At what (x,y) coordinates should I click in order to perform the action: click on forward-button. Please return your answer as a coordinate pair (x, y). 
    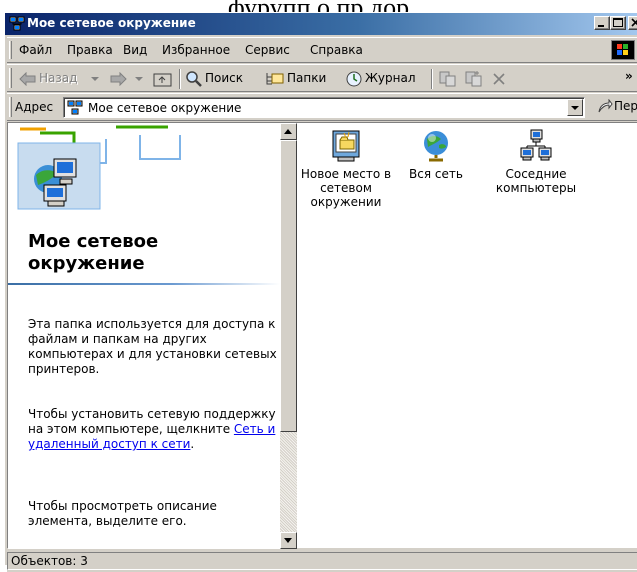
    Looking at the image, I should click on (127, 79).